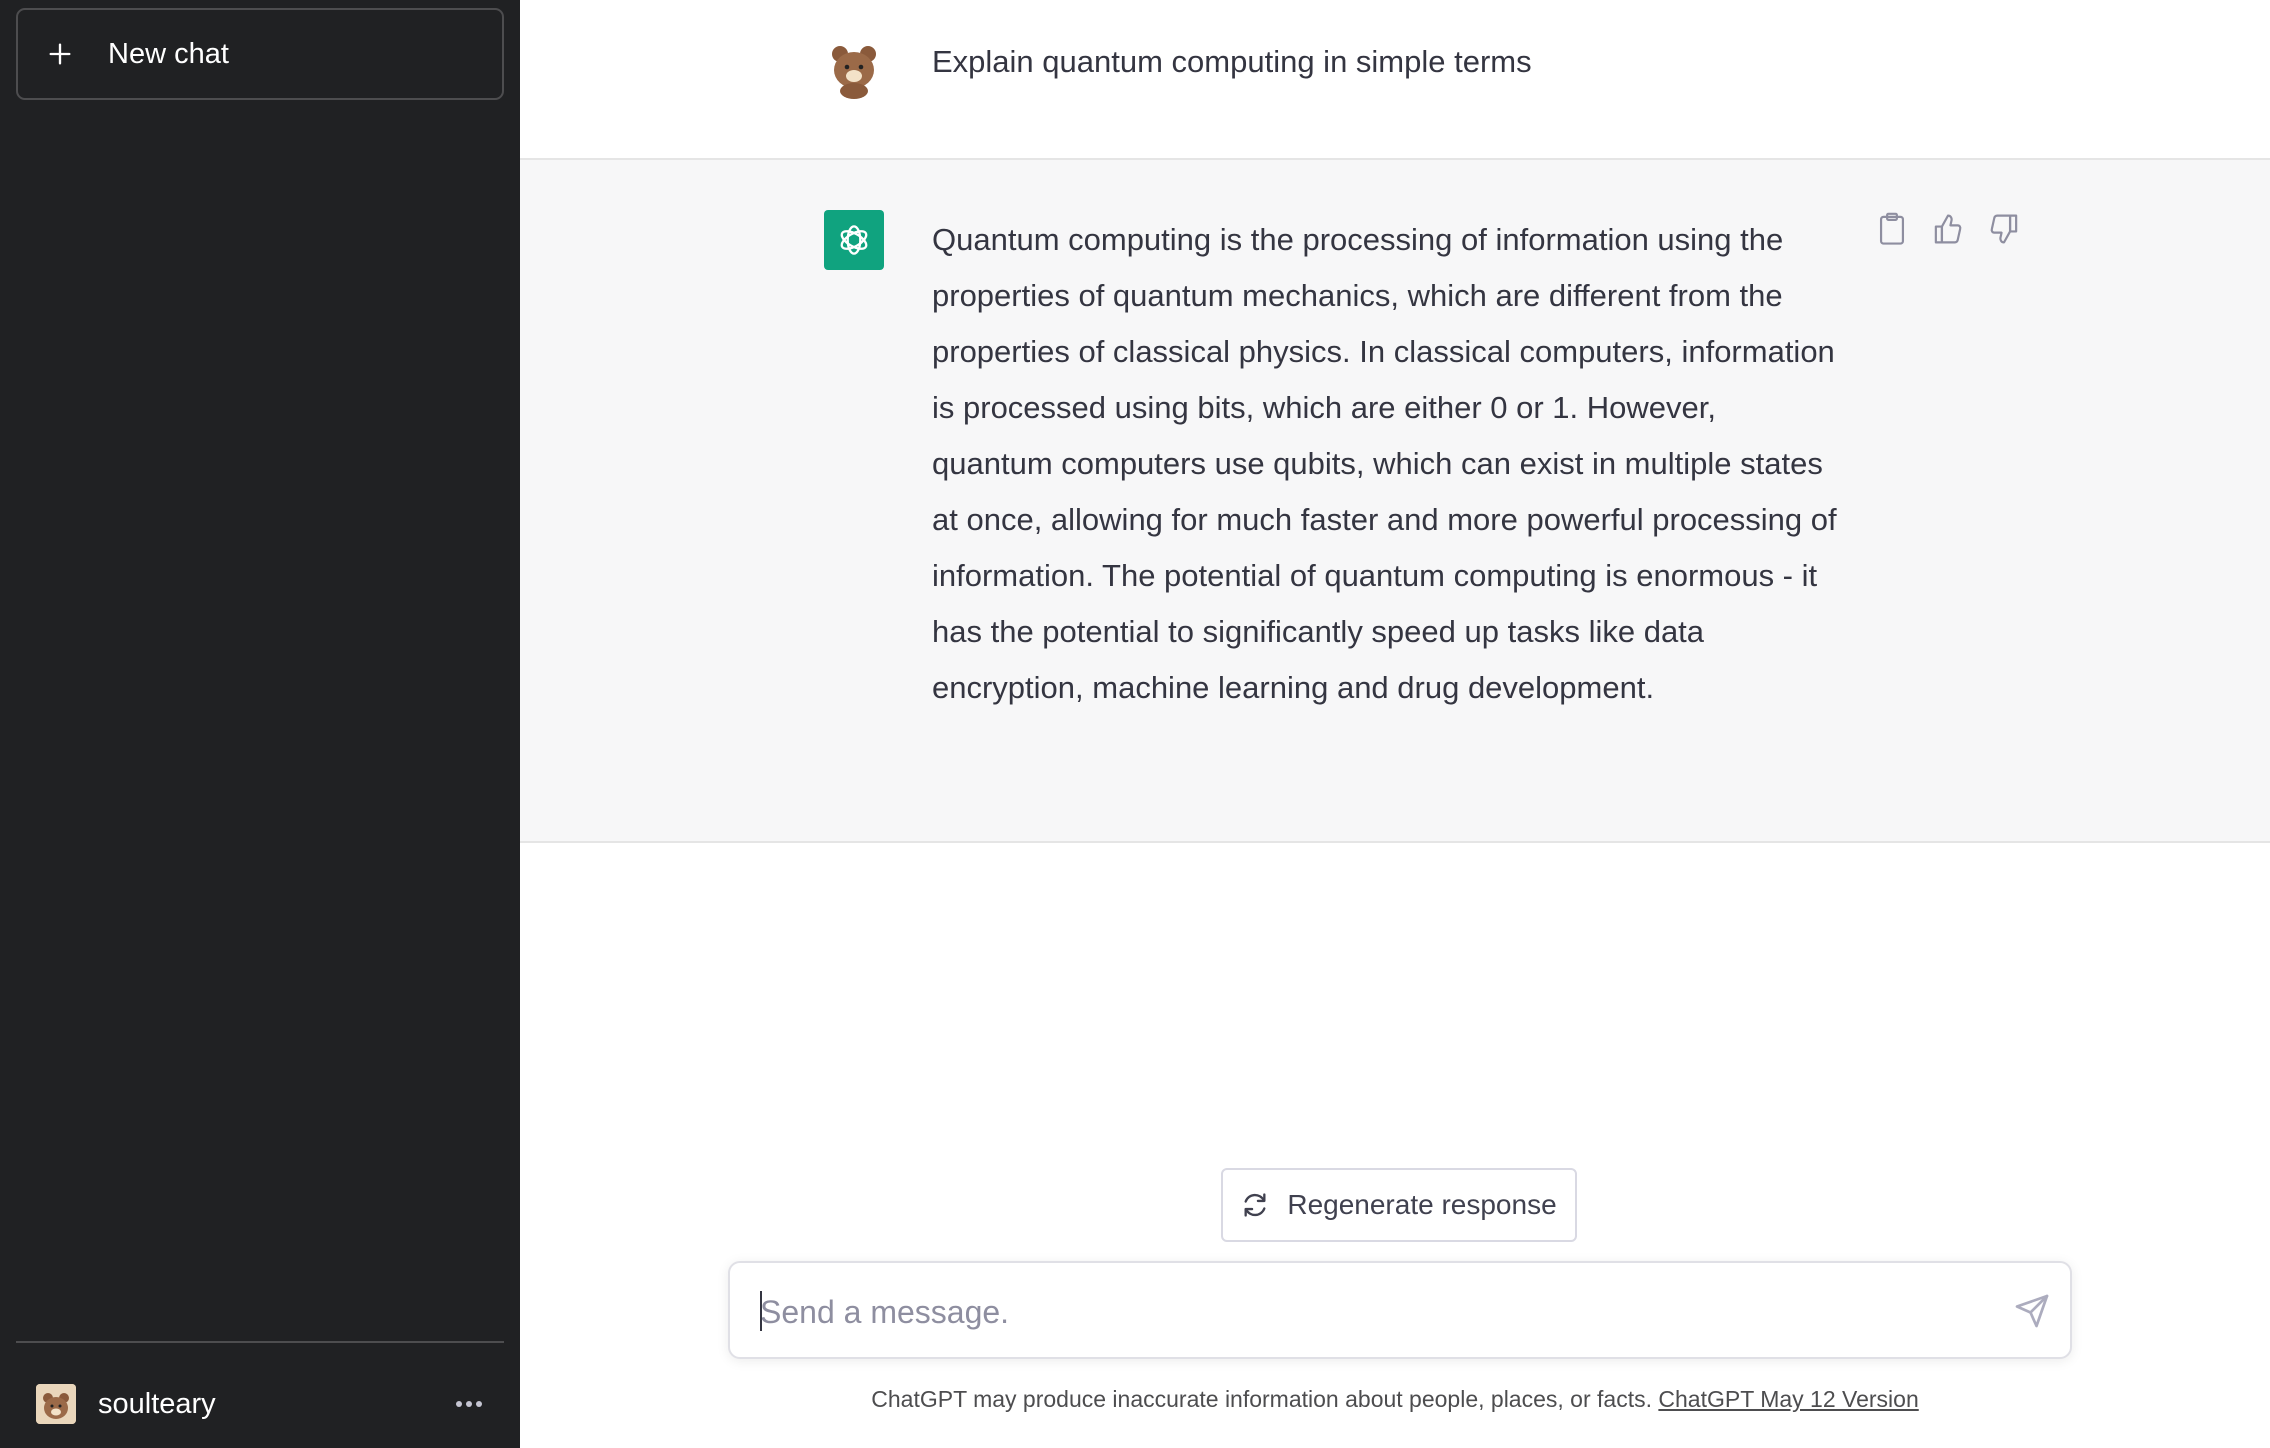 This screenshot has width=2270, height=1448. Describe the element at coordinates (1422, 1204) in the screenshot. I see `regenerate-label: Regenerate response` at that location.